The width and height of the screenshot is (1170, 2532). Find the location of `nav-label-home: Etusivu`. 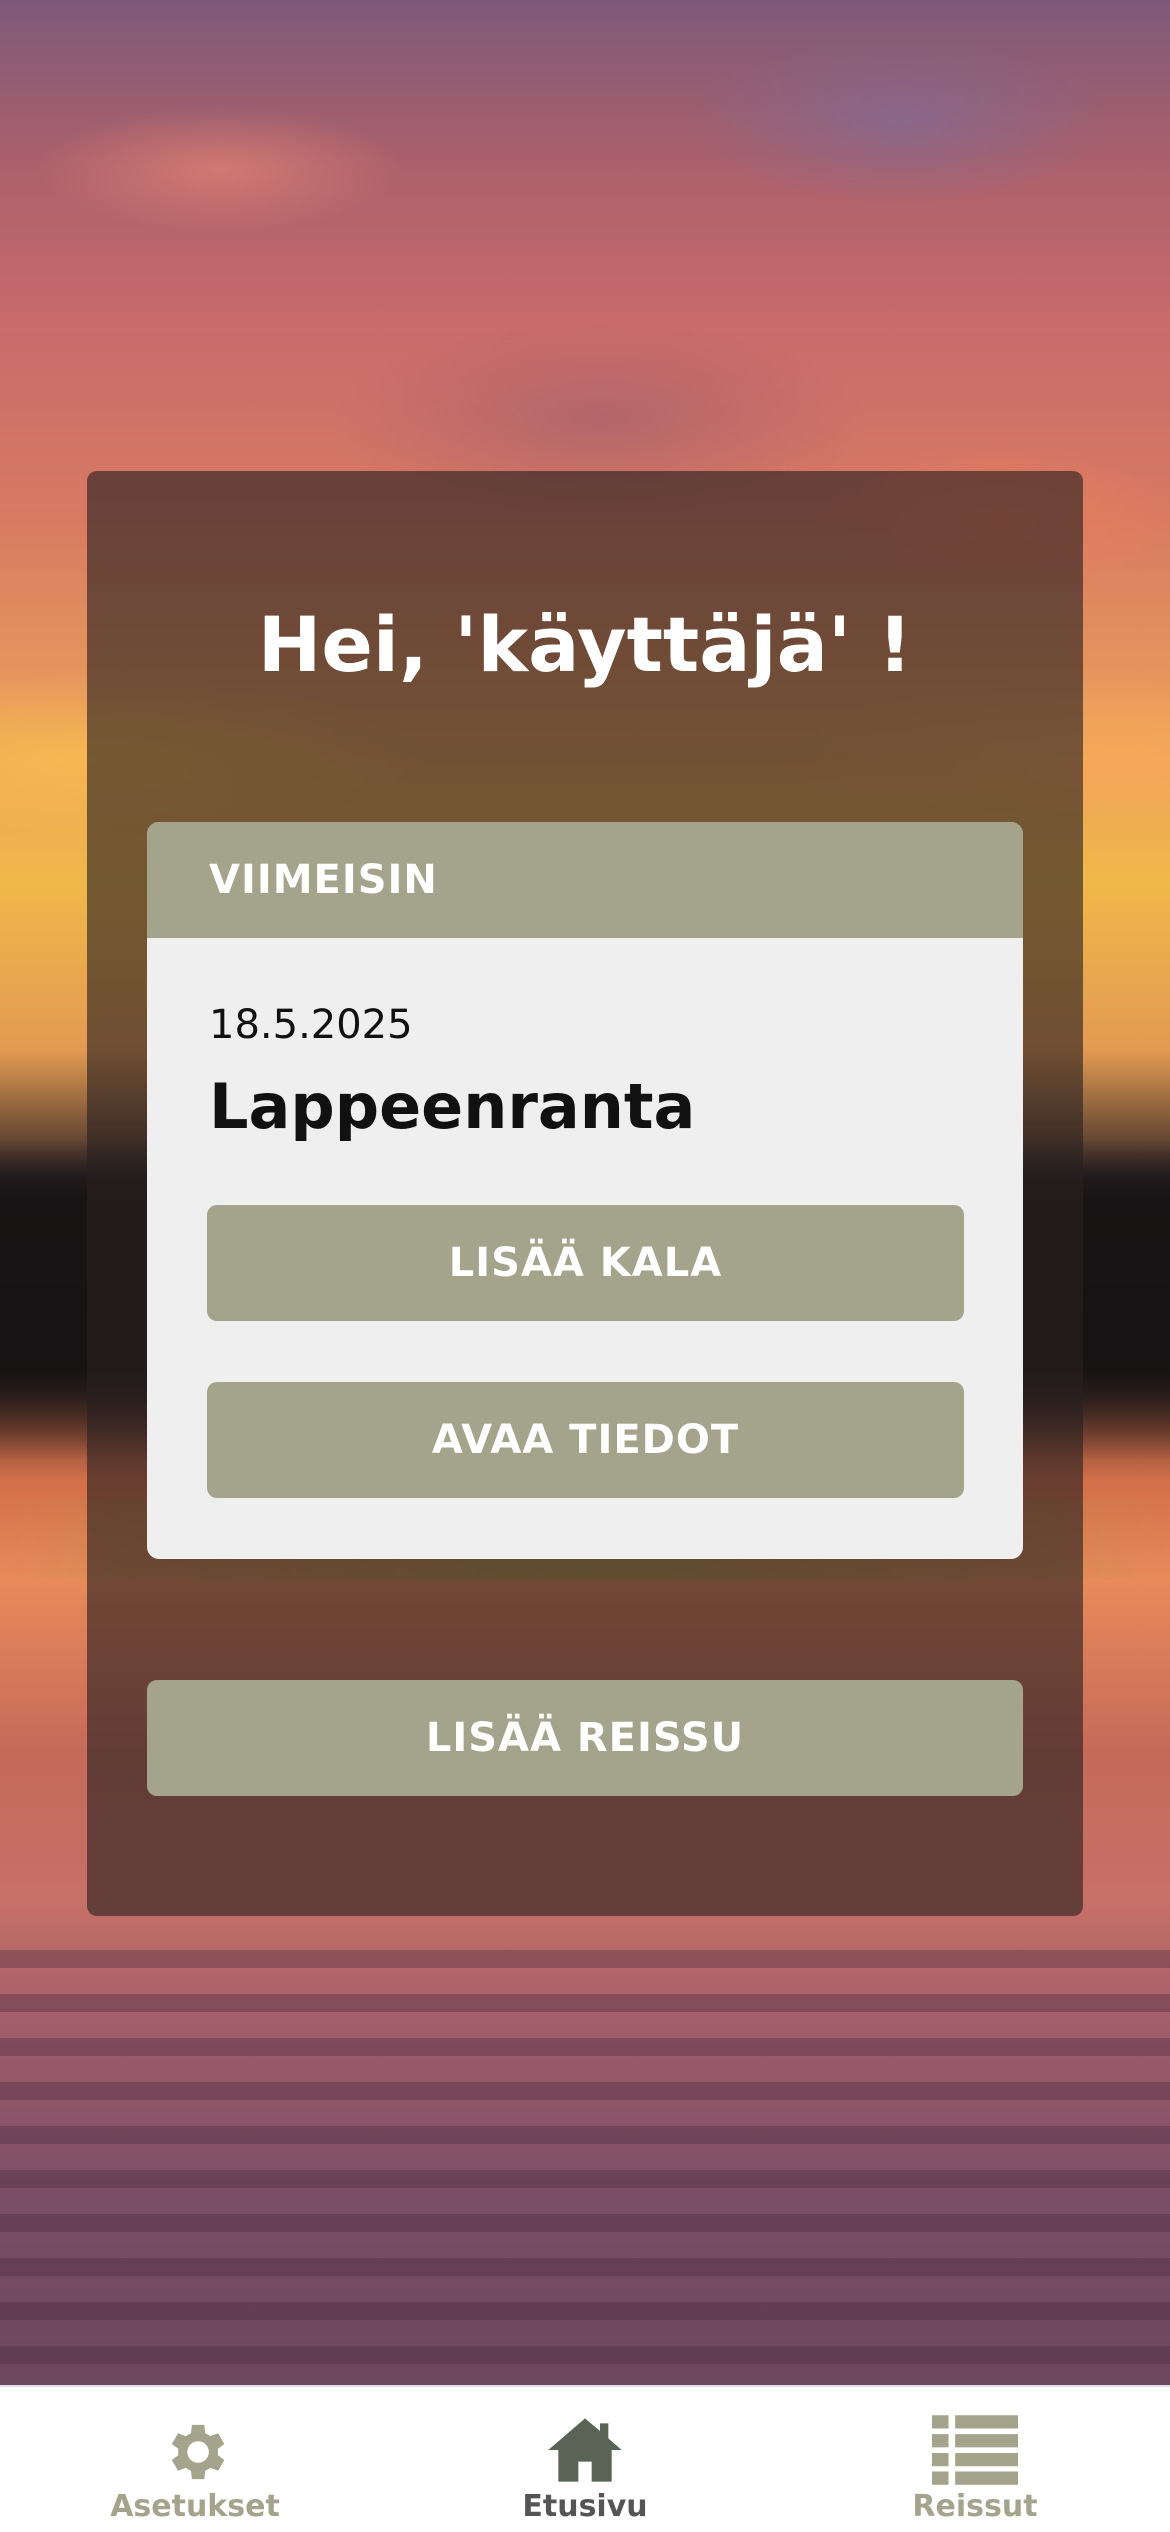

nav-label-home: Etusivu is located at coordinates (585, 2506).